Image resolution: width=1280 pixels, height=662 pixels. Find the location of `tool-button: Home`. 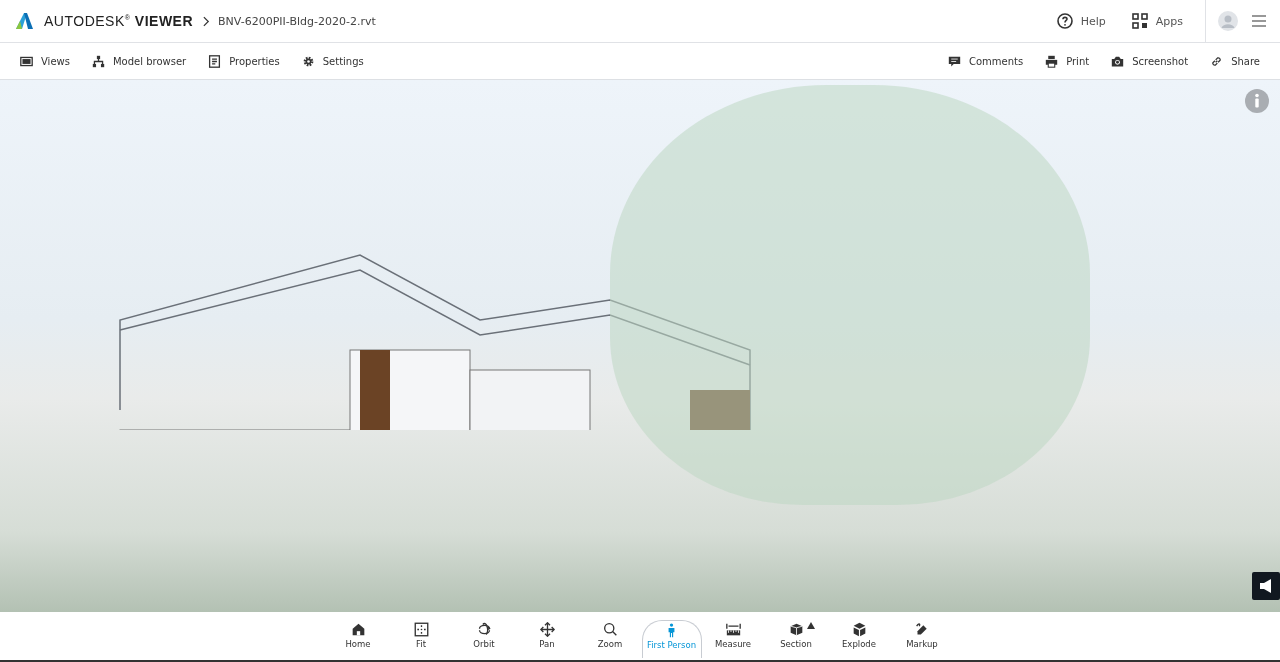

tool-button: Home is located at coordinates (358, 639).